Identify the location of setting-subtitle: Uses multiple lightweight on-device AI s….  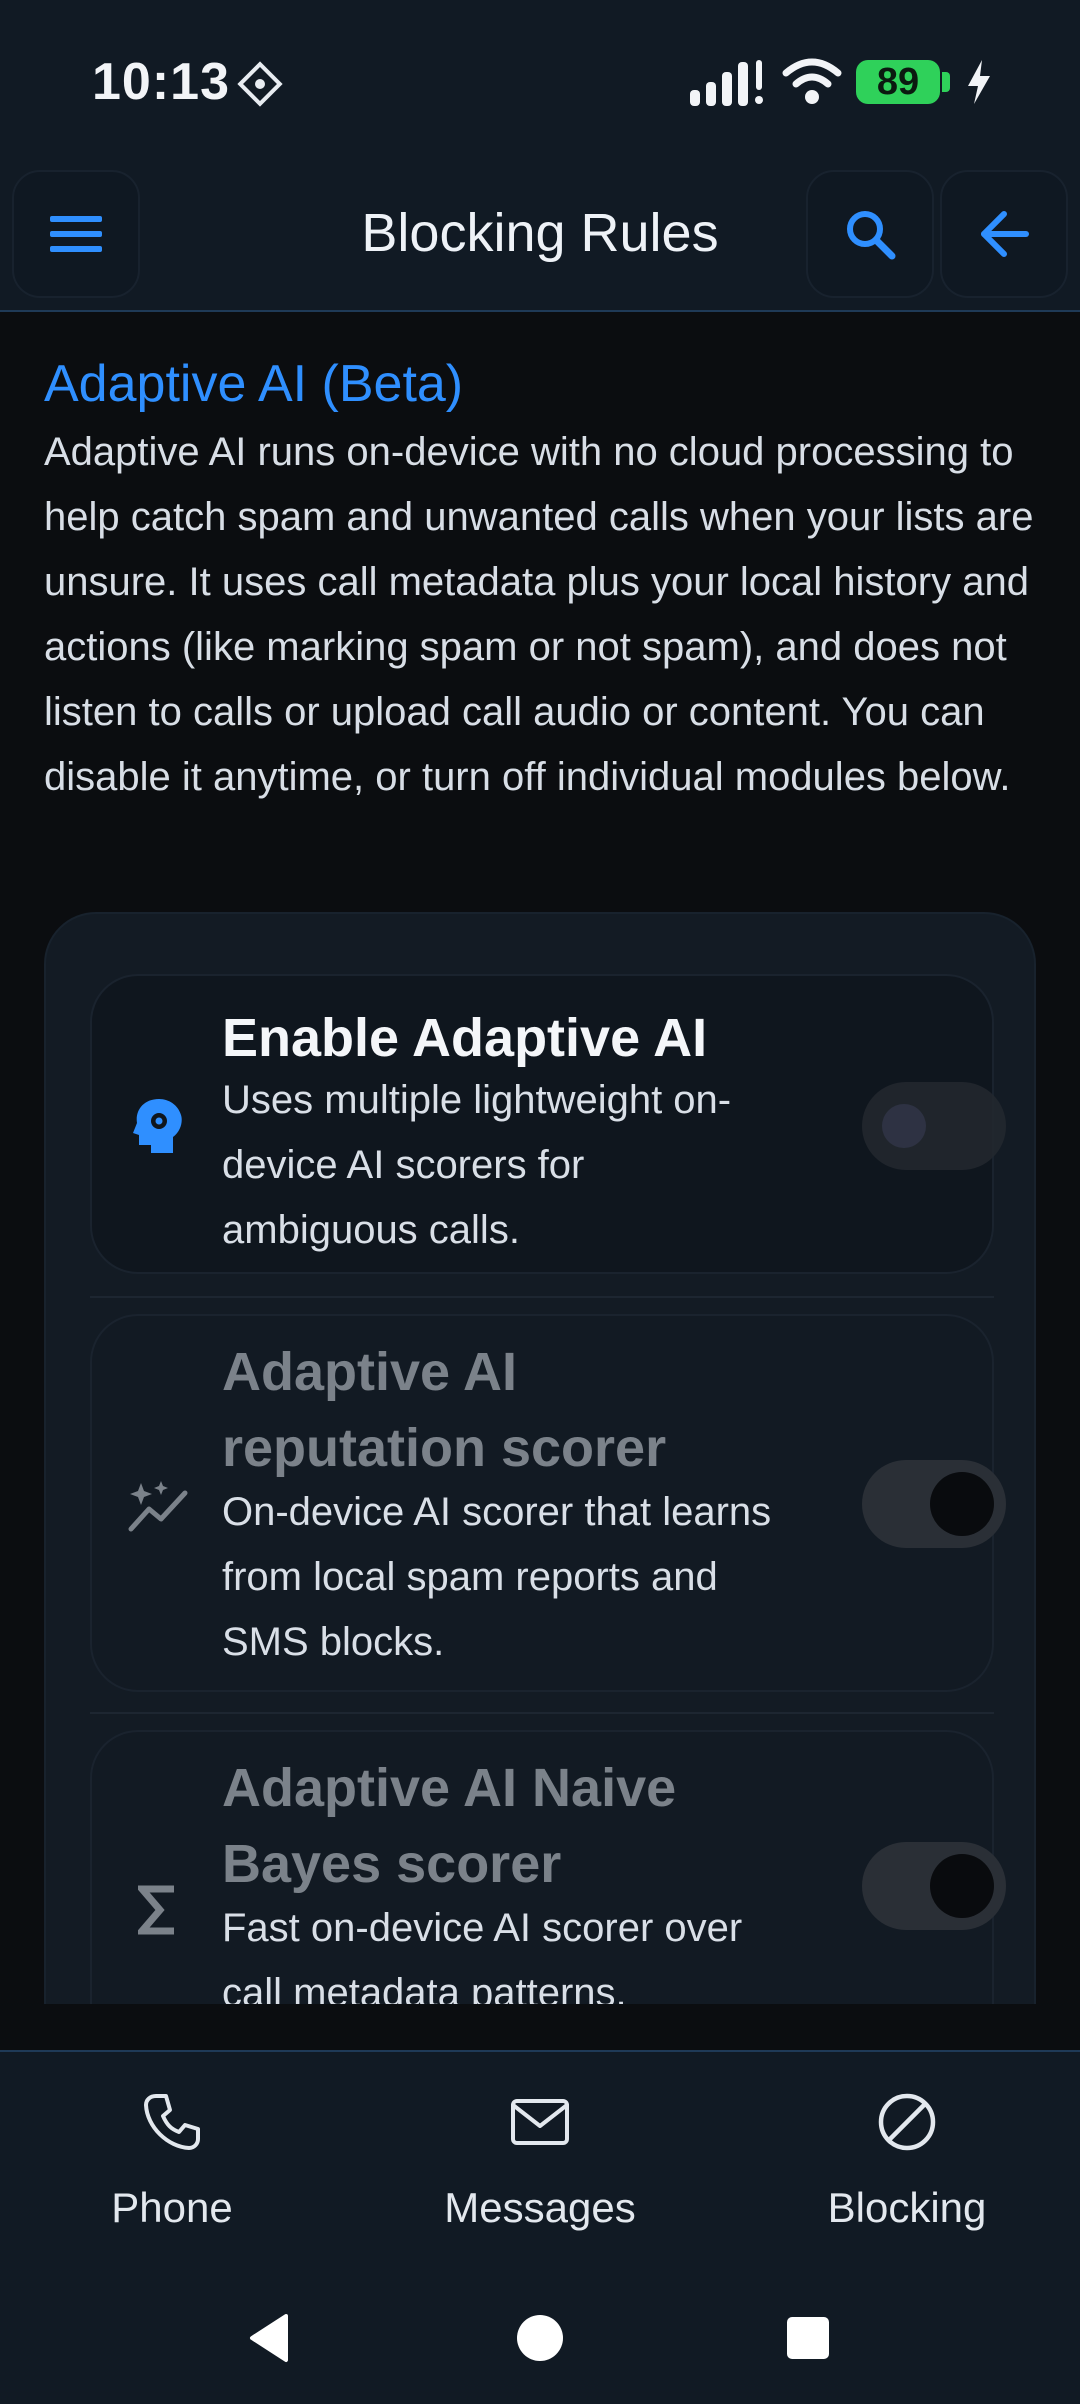
(477, 1165).